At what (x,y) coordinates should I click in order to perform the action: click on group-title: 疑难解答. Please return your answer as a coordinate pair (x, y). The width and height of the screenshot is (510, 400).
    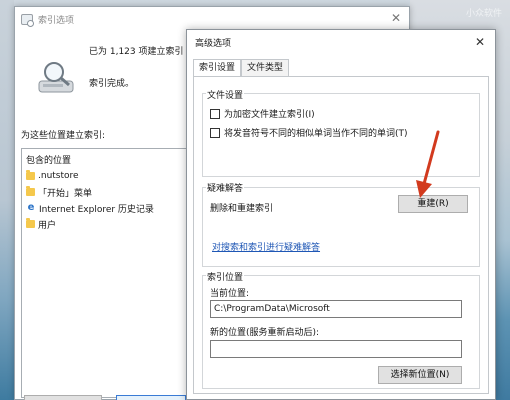
    Looking at the image, I should click on (225, 187).